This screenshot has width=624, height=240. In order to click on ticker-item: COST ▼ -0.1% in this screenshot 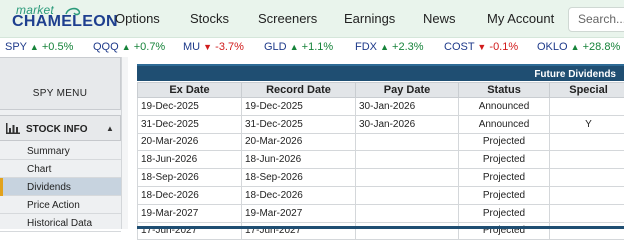, I will do `click(481, 47)`.